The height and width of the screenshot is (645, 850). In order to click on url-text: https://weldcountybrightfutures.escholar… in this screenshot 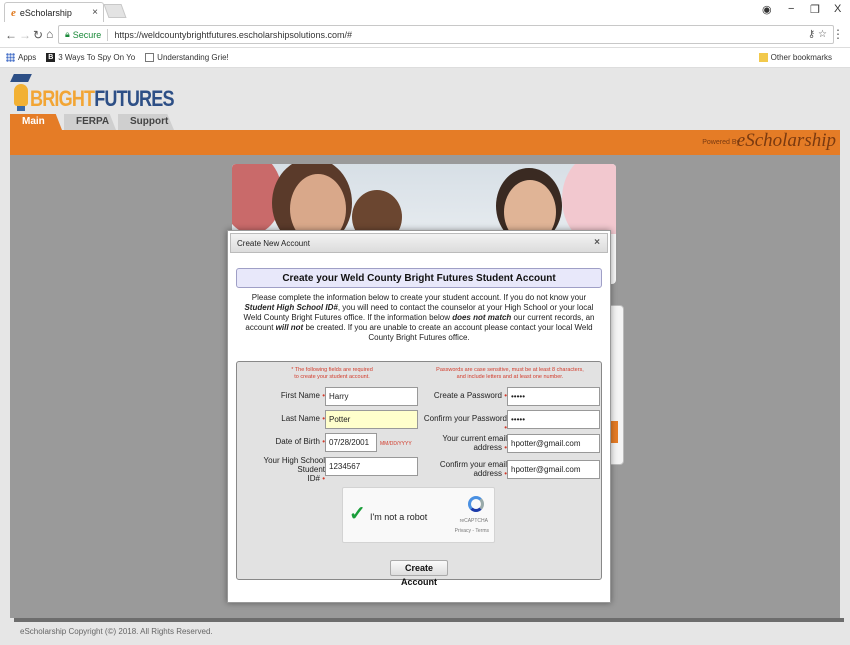, I will do `click(233, 34)`.